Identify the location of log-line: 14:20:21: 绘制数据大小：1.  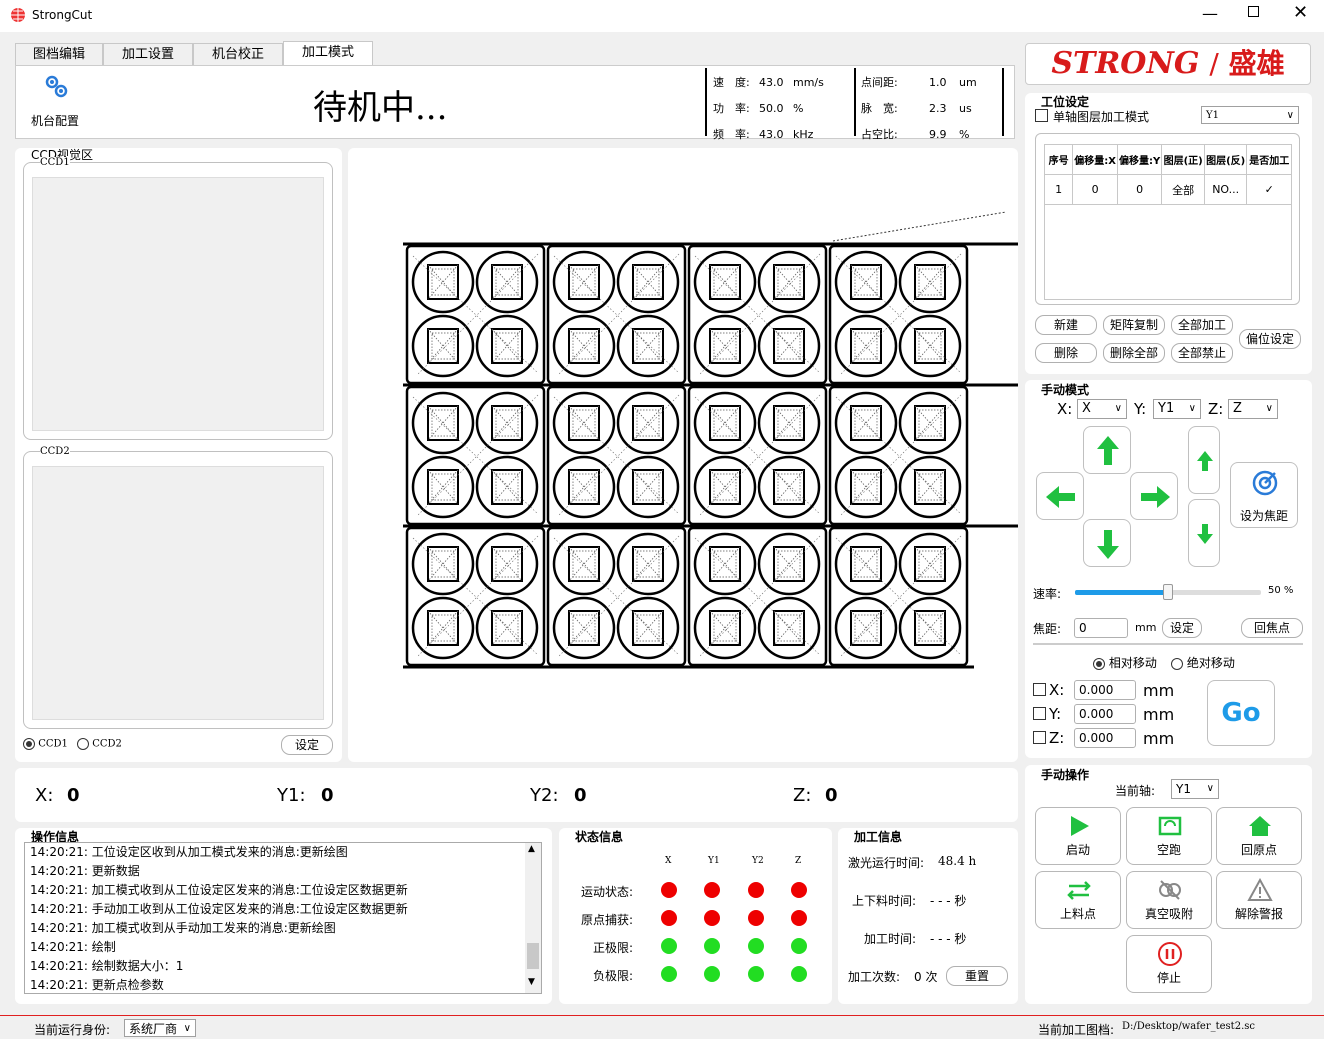
(107, 966).